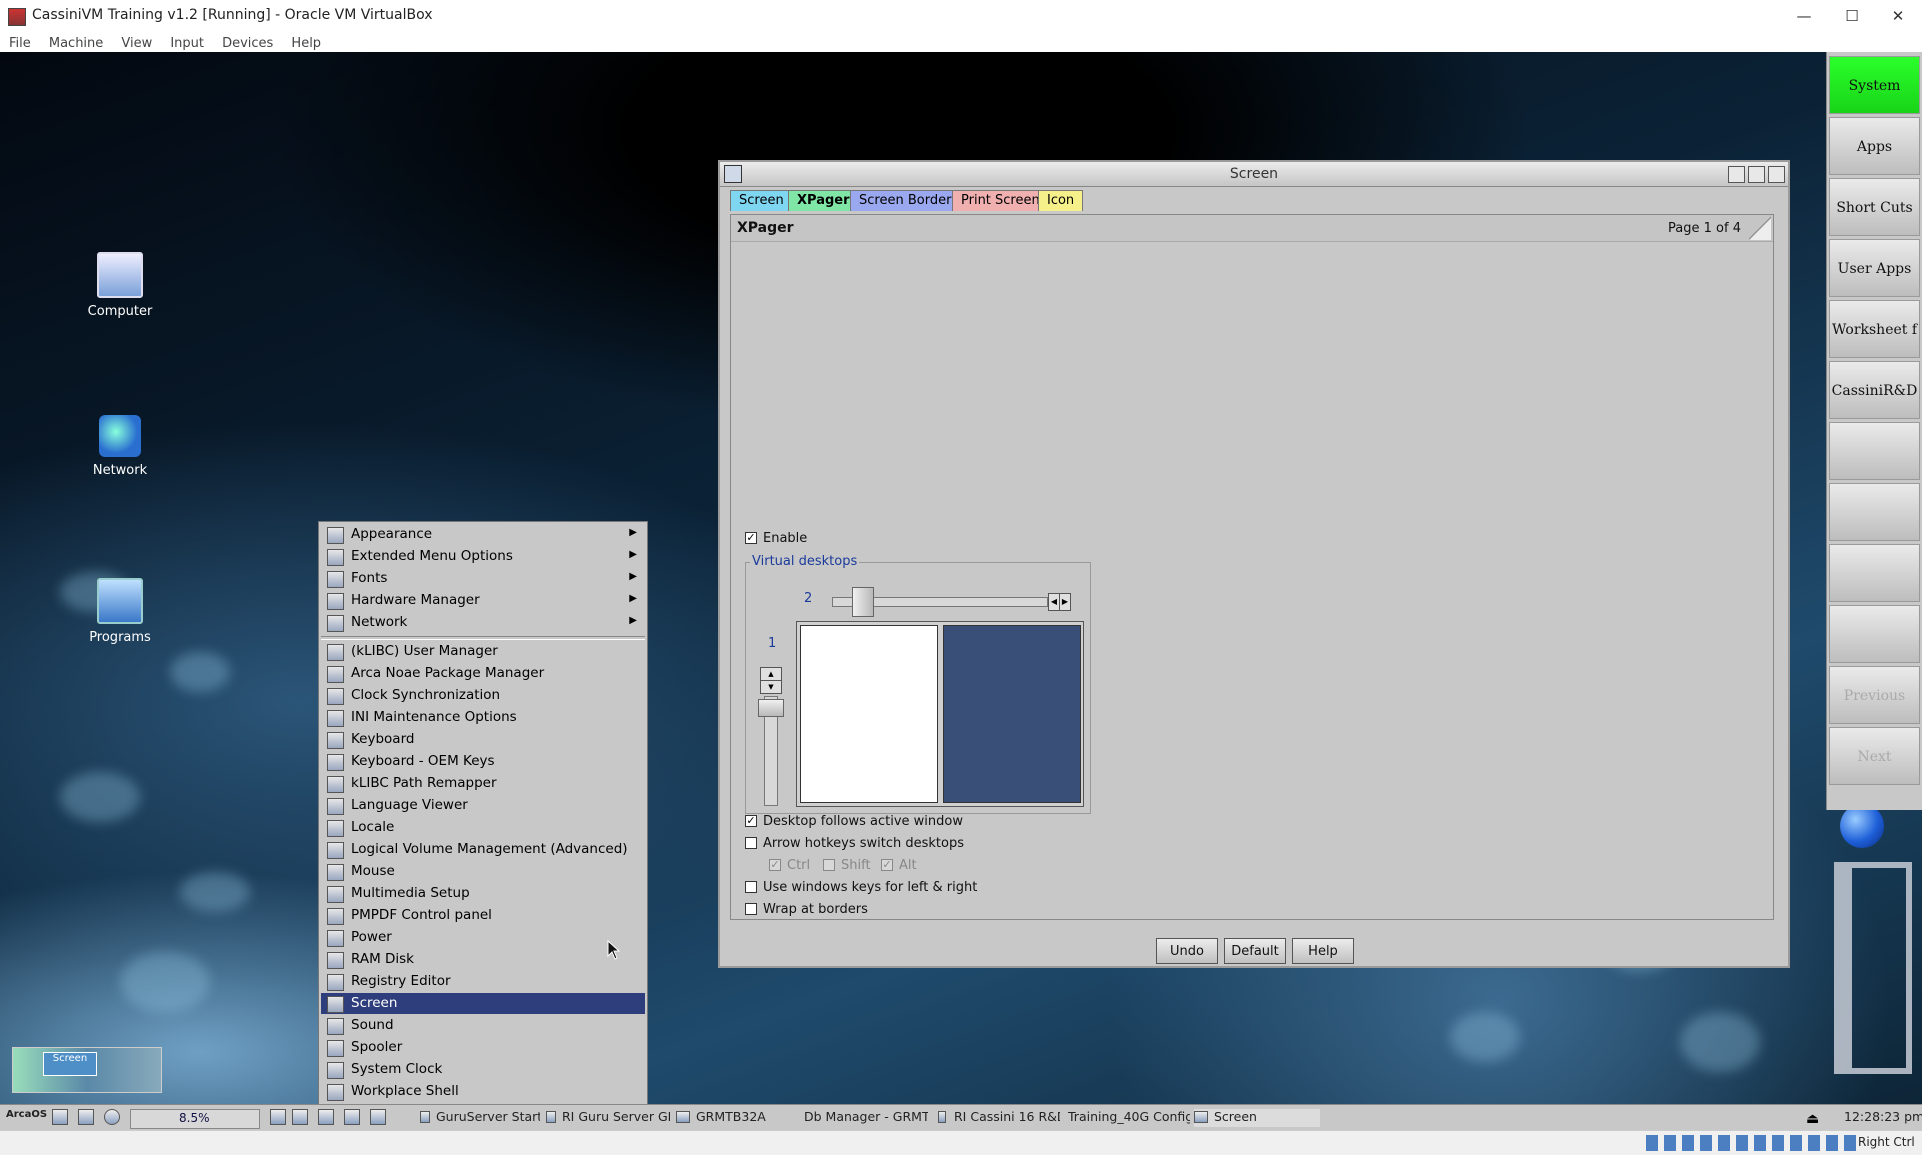 This screenshot has height=1155, width=1922. I want to click on desktop-icon-computer: Computer, so click(120, 285).